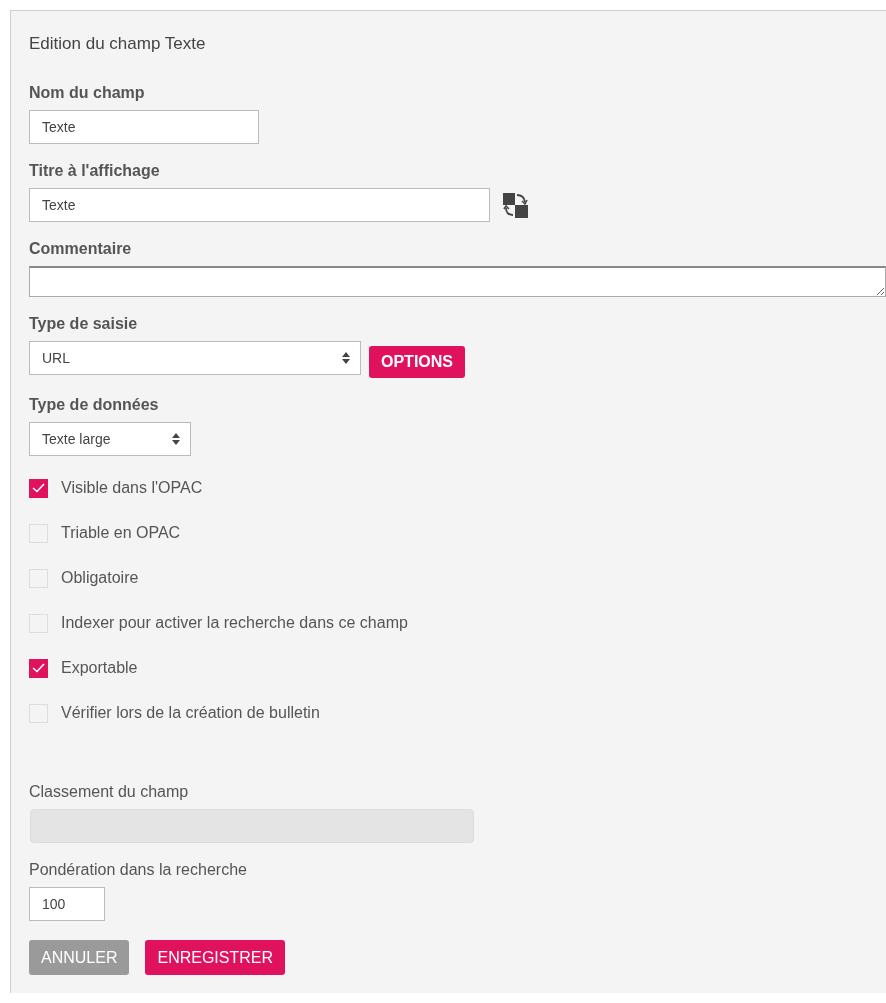 Image resolution: width=886 pixels, height=1003 pixels. What do you see at coordinates (144, 127) in the screenshot?
I see `name-input: Texte` at bounding box center [144, 127].